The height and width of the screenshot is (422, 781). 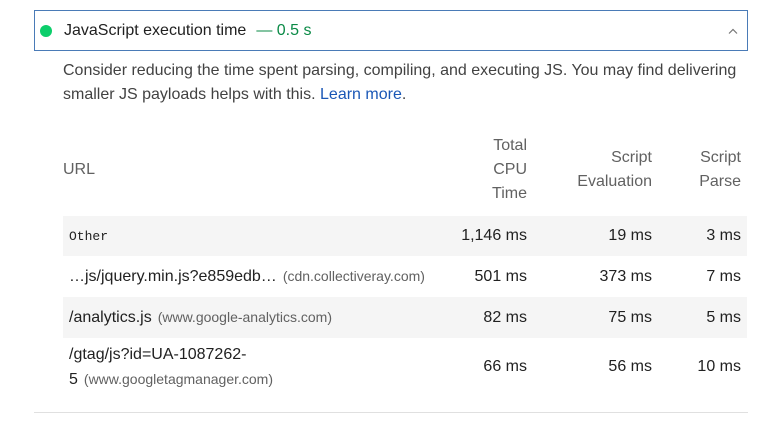 I want to click on audit-header: JavaScript execution time — 0.5 s, so click(x=391, y=30).